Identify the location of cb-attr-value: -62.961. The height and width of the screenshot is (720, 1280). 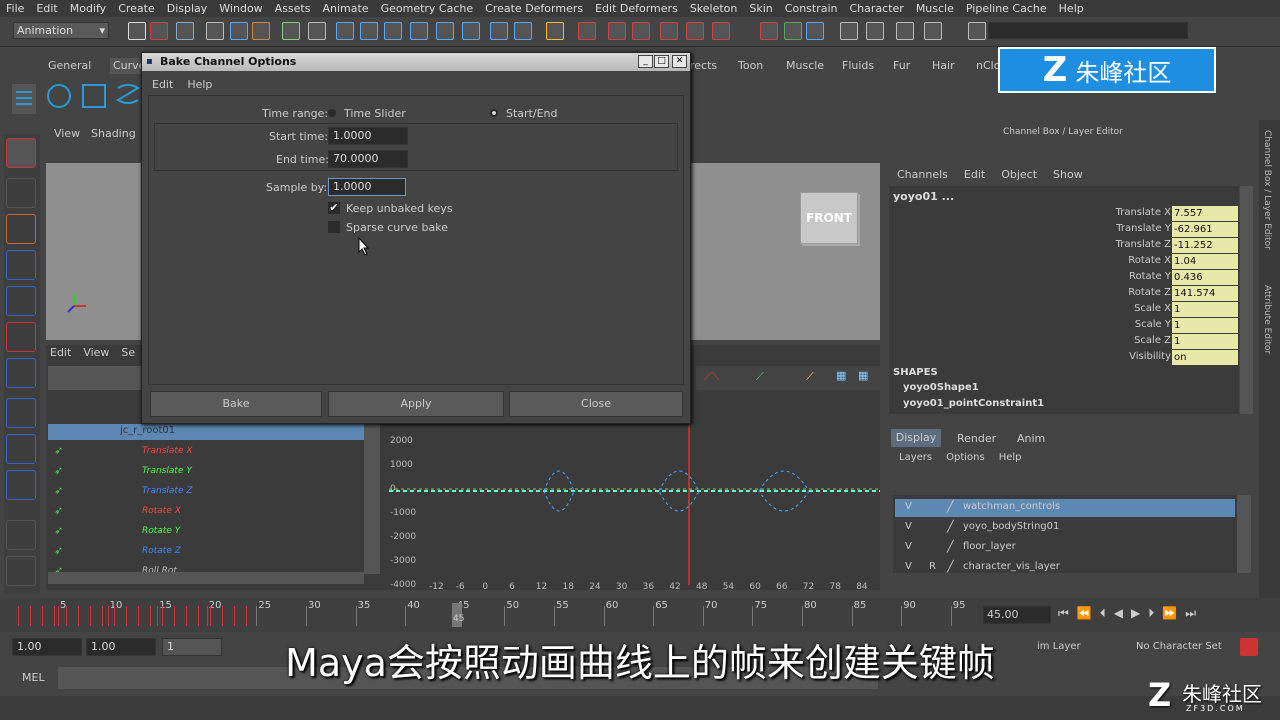
(1205, 229).